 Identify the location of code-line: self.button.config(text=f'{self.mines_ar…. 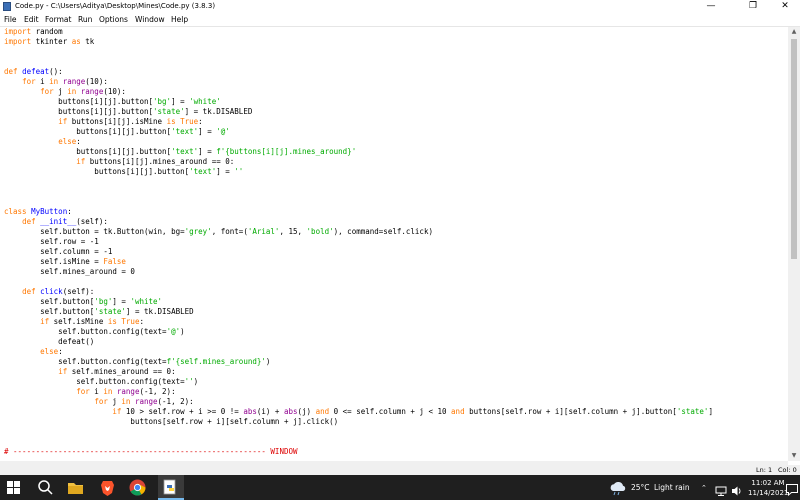
(358, 362).